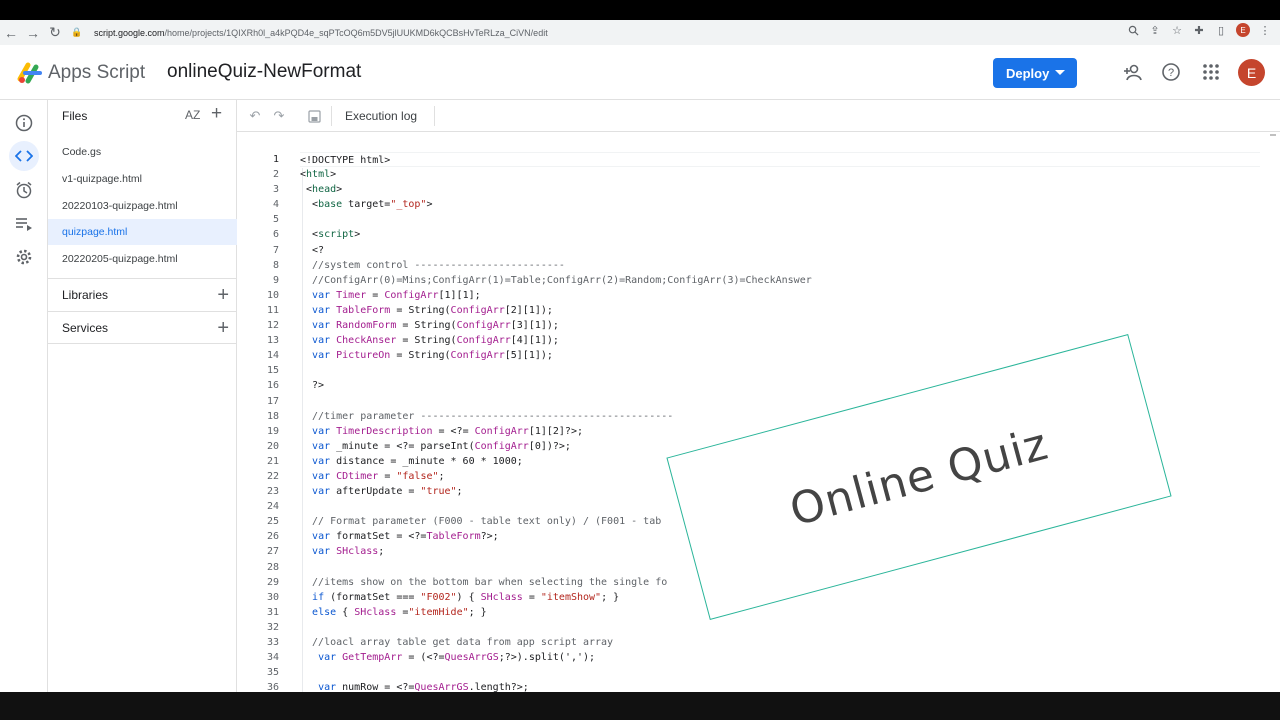  Describe the element at coordinates (758, 116) in the screenshot. I see `editor-toolbar: ↶ ↷ Execution log` at that location.